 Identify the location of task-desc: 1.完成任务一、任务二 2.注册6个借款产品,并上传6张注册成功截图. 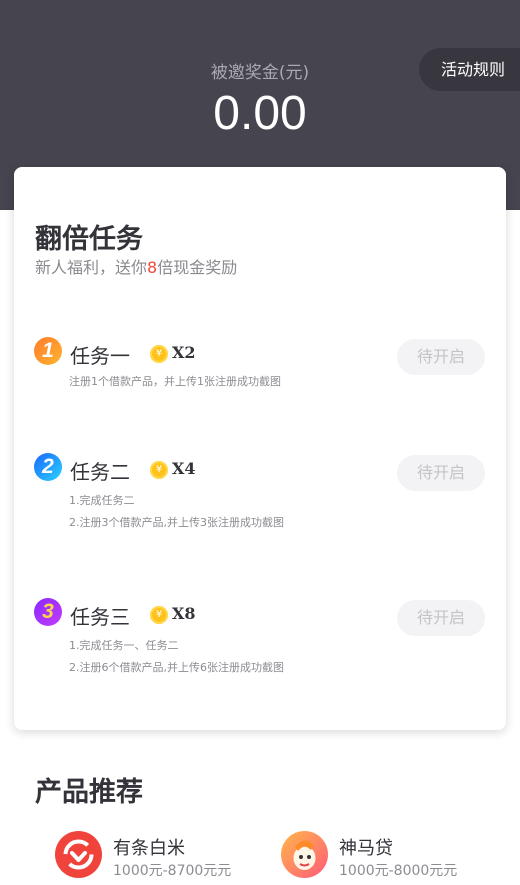
(176, 657).